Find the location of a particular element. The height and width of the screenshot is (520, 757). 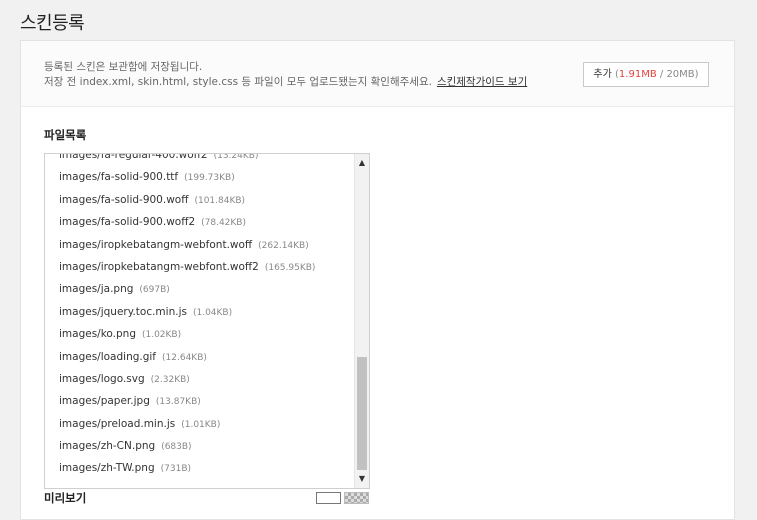

file-size: (13.87KB) is located at coordinates (178, 402).